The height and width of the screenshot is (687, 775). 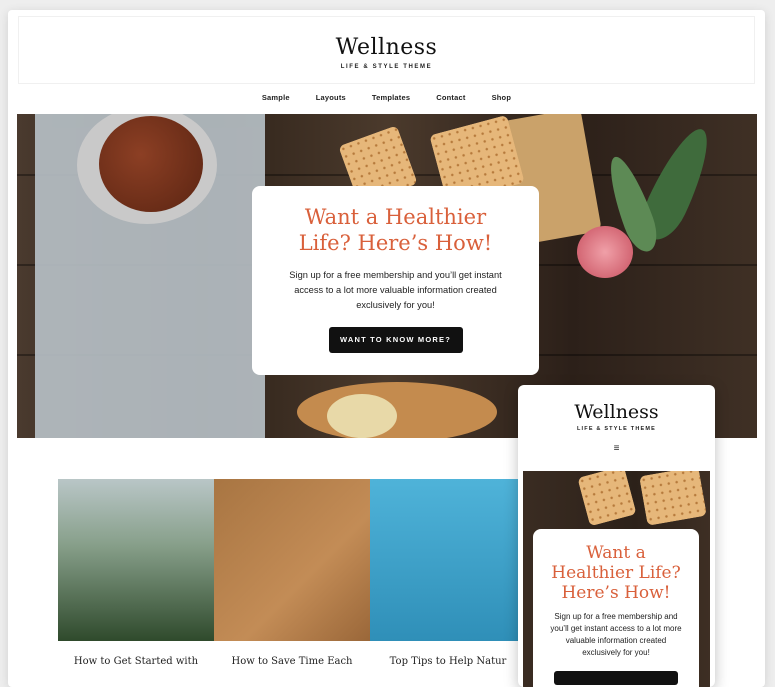 What do you see at coordinates (616, 640) in the screenshot?
I see `mobile-hero-description-line: valuable information created` at bounding box center [616, 640].